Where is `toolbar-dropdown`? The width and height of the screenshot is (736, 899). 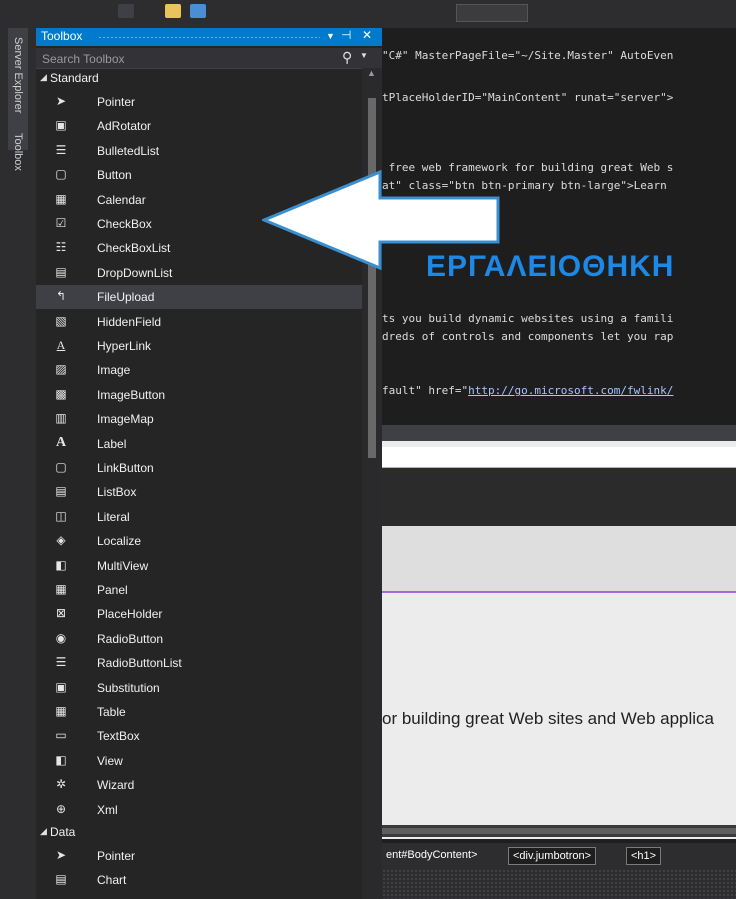 toolbar-dropdown is located at coordinates (492, 13).